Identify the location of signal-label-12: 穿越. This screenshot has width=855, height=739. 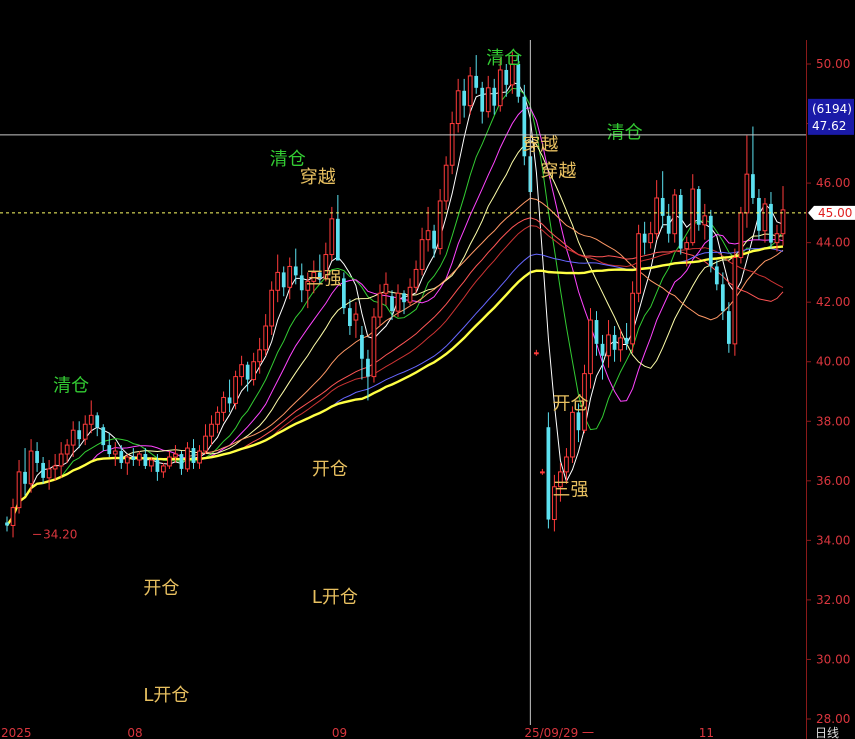
(540, 144).